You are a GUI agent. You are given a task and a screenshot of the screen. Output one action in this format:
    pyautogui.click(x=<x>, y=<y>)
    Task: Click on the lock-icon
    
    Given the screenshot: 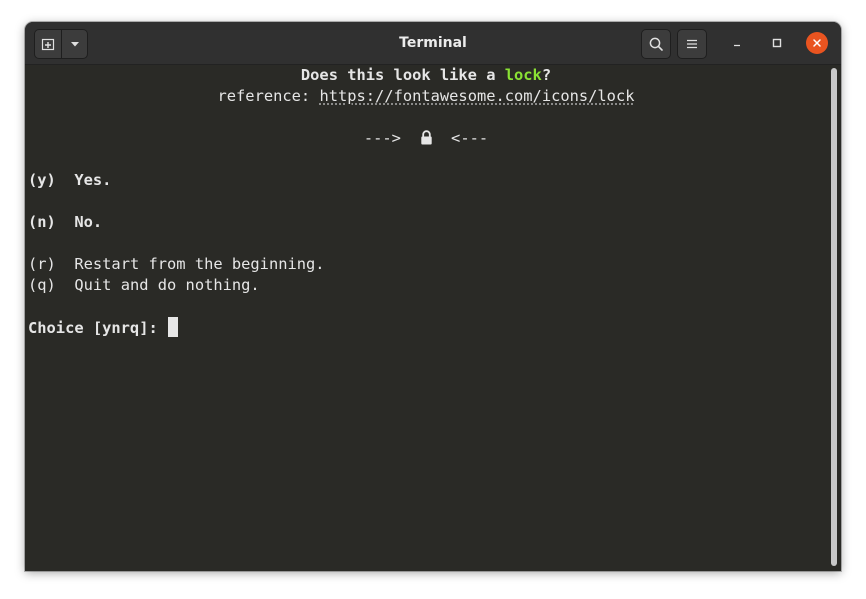 What is the action you would take?
    pyautogui.click(x=426, y=140)
    